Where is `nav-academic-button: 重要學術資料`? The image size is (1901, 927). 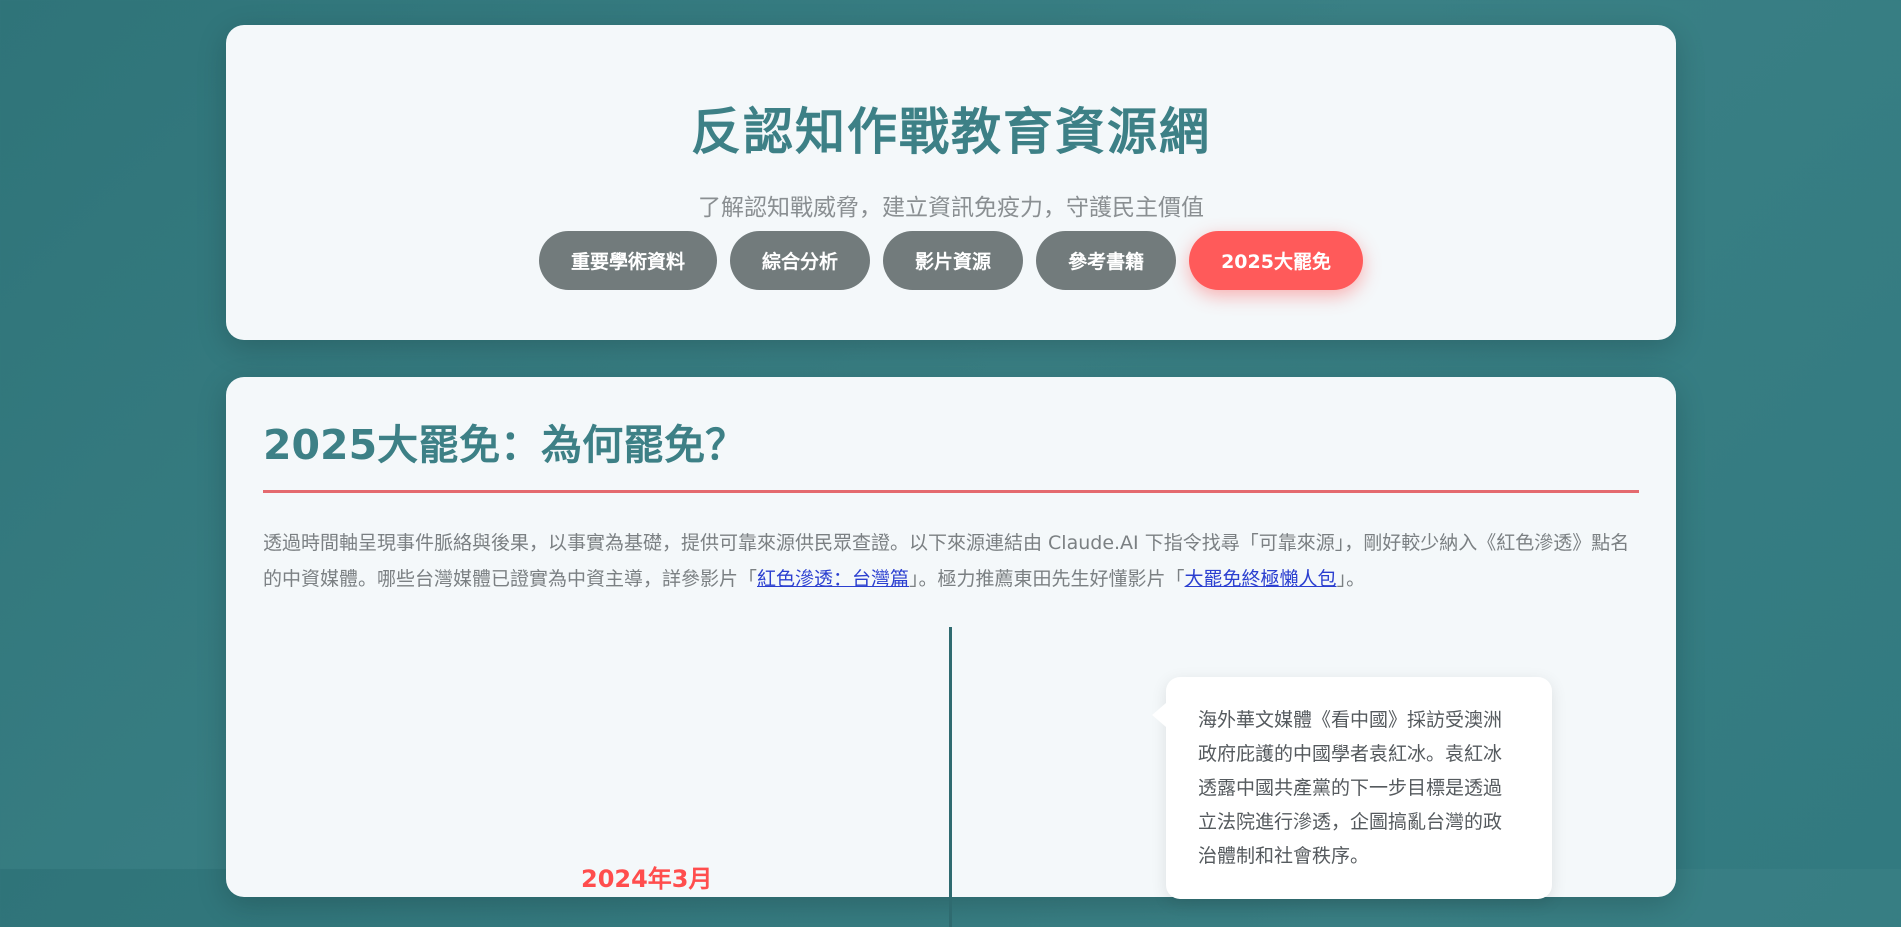 nav-academic-button: 重要學術資料 is located at coordinates (628, 260).